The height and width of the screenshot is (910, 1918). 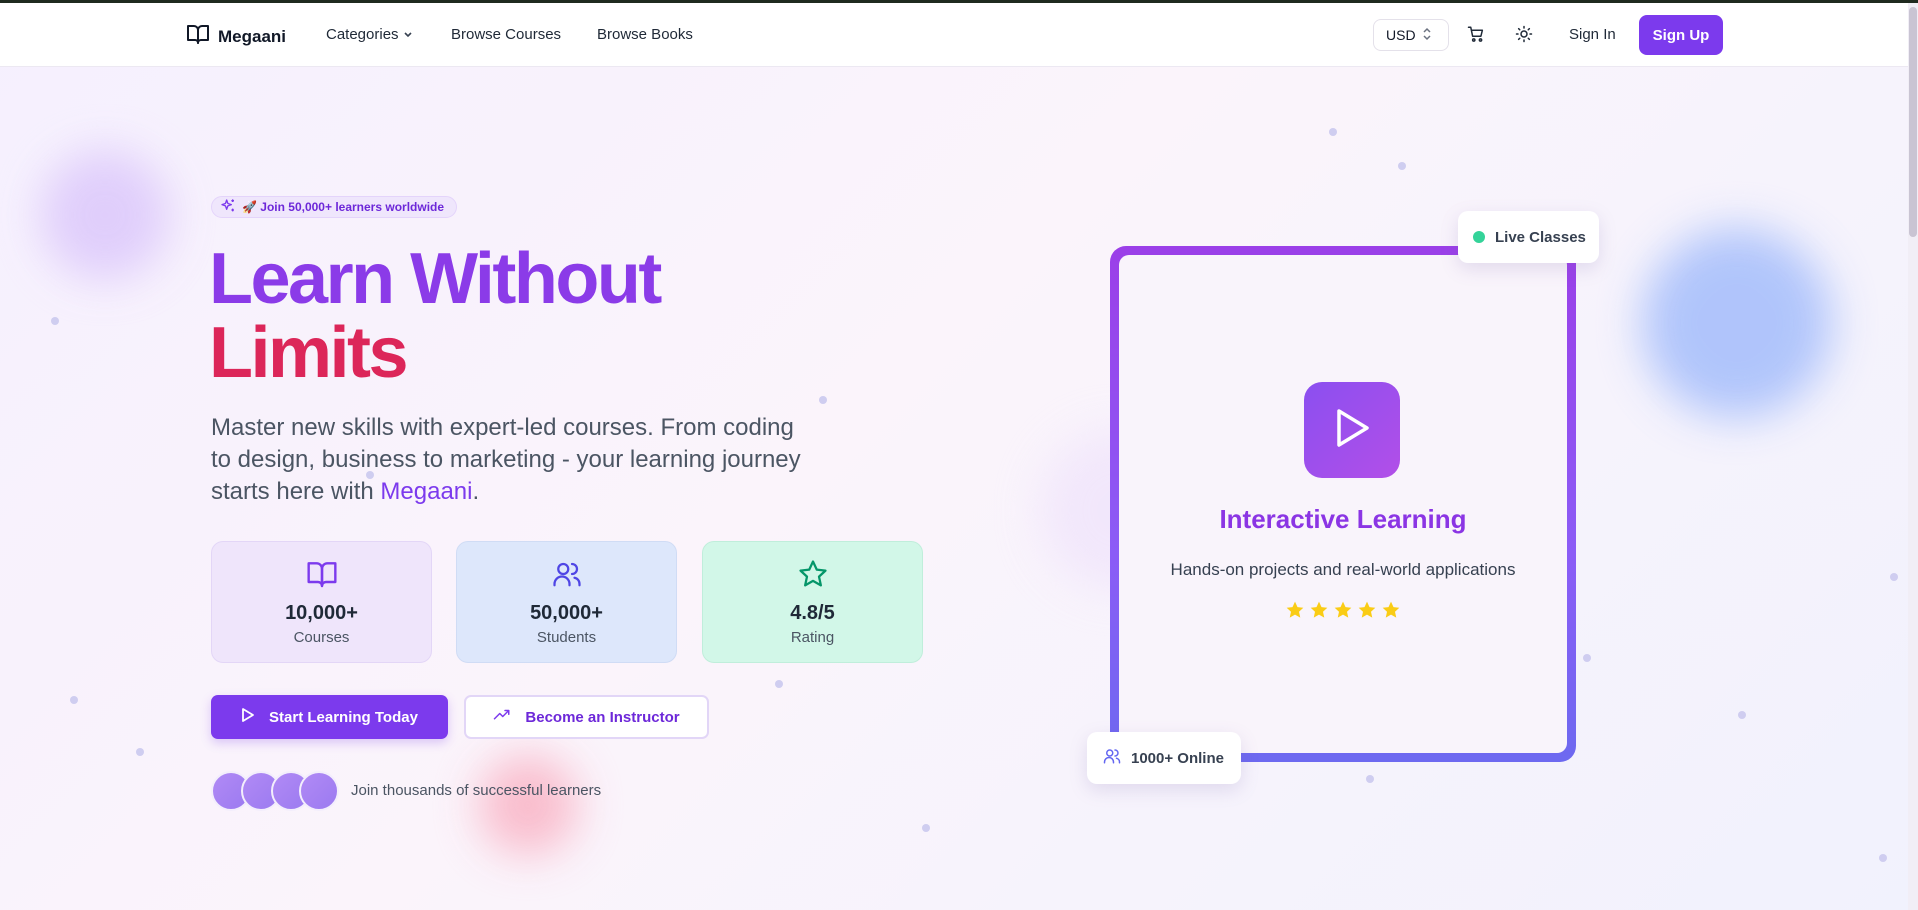 What do you see at coordinates (1913, 122) in the screenshot?
I see `scrollbar-thumb` at bounding box center [1913, 122].